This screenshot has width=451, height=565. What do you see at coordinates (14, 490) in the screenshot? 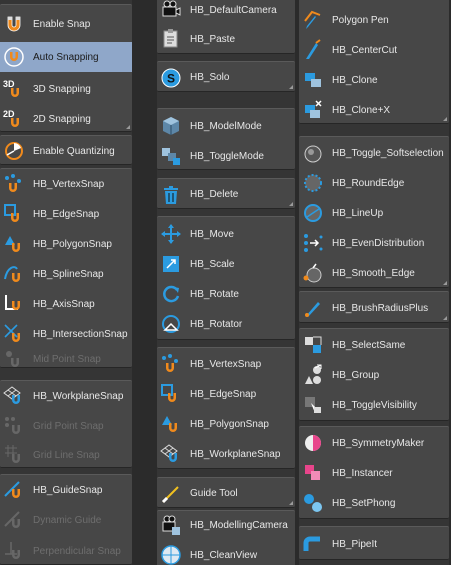
I see `guide-snap-icon` at bounding box center [14, 490].